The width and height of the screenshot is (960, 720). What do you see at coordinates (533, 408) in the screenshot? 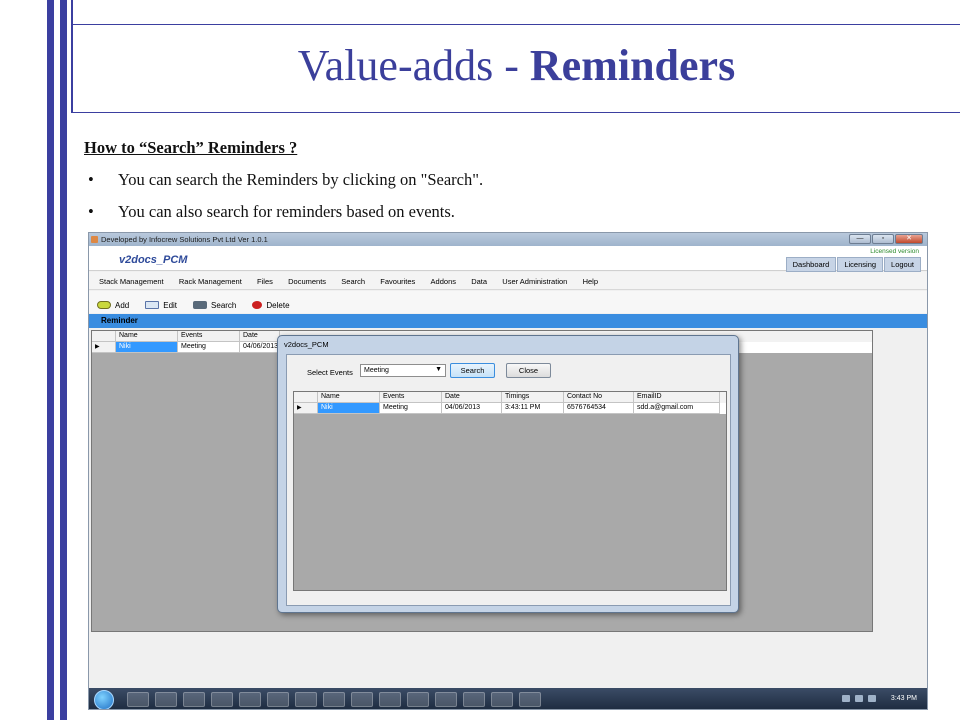
I see `cell-timings: 3:43:11 PM` at bounding box center [533, 408].